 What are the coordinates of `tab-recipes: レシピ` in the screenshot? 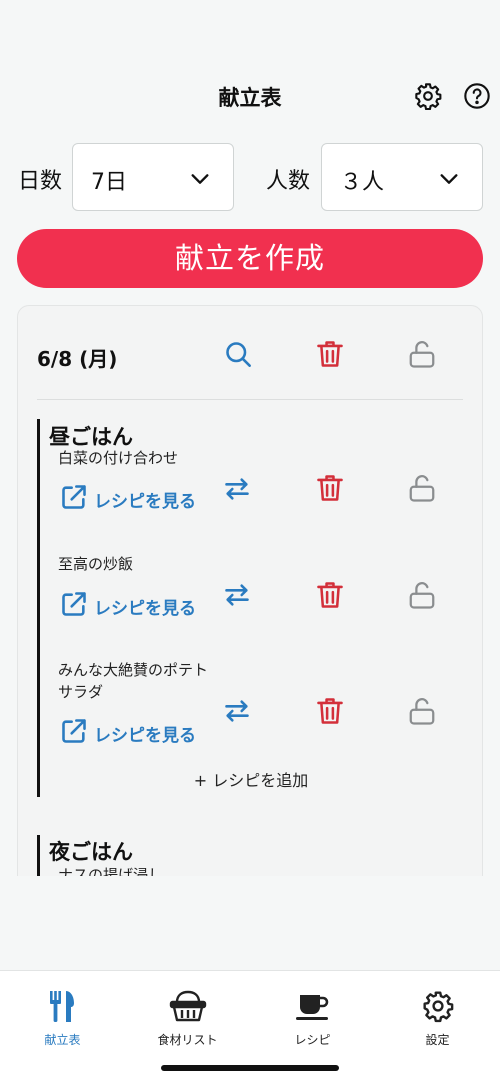 It's located at (312, 1018).